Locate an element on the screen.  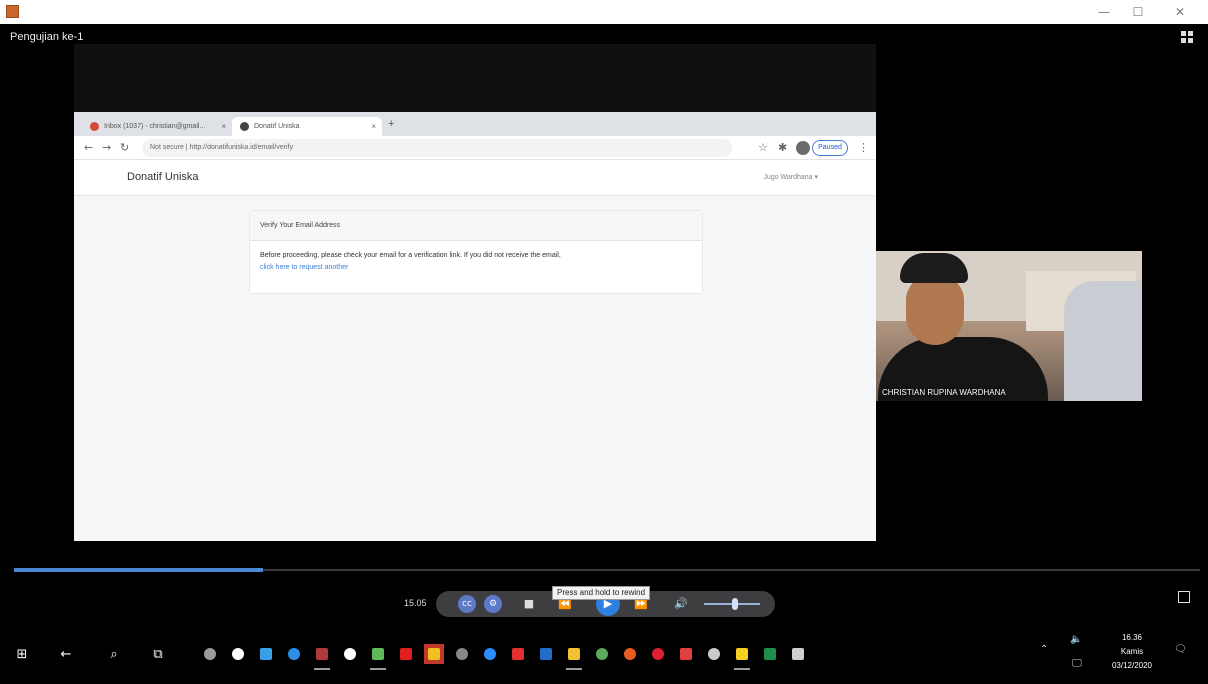
meeting-title: Pengujian ke-1 is located at coordinates (47, 37).